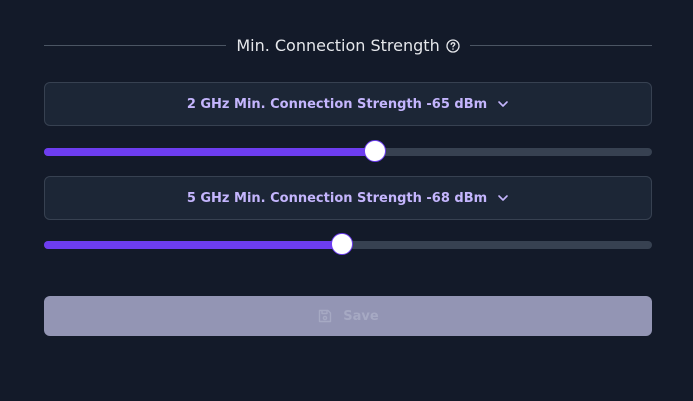  Describe the element at coordinates (561, 45) in the screenshot. I see `divider-right` at that location.